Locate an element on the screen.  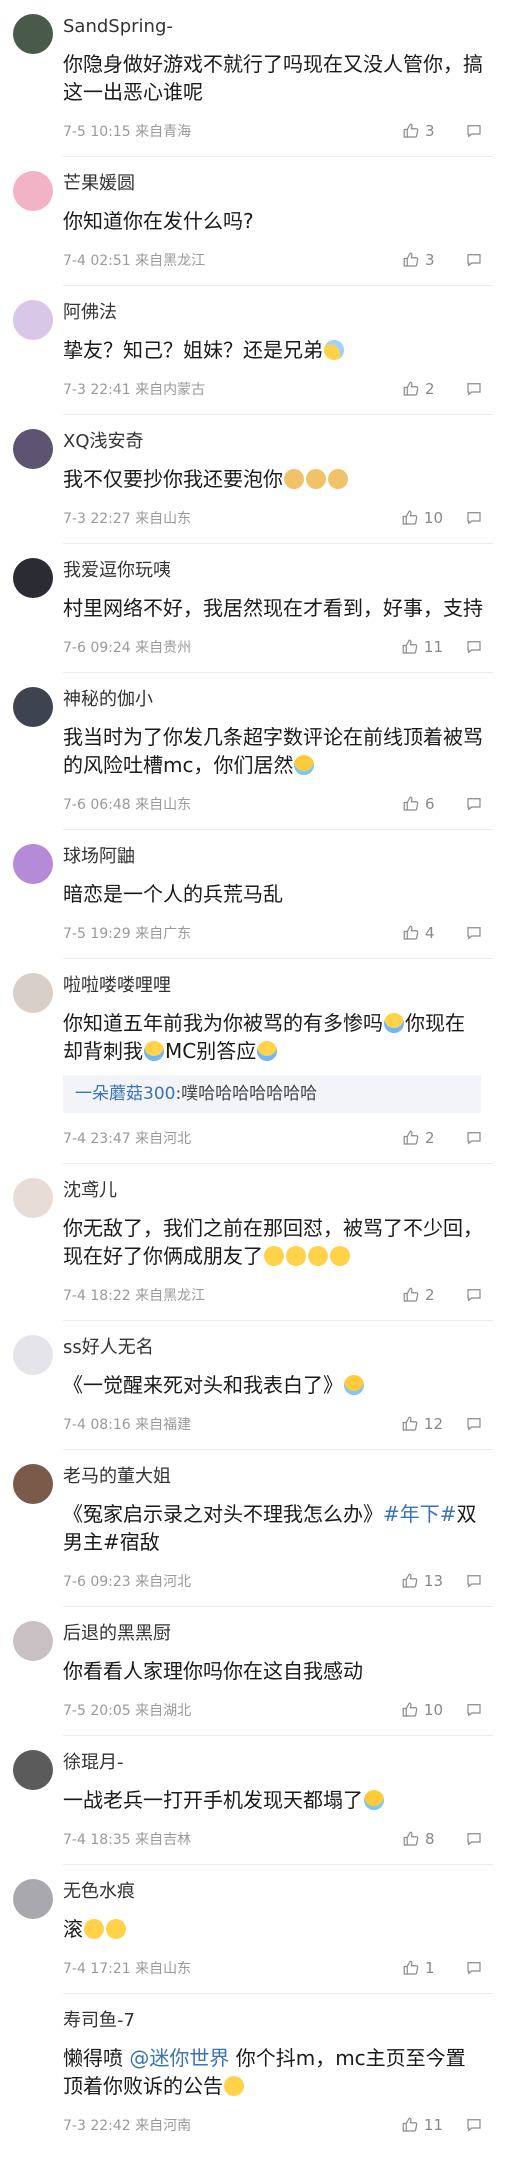
like-count: 11 is located at coordinates (433, 2125).